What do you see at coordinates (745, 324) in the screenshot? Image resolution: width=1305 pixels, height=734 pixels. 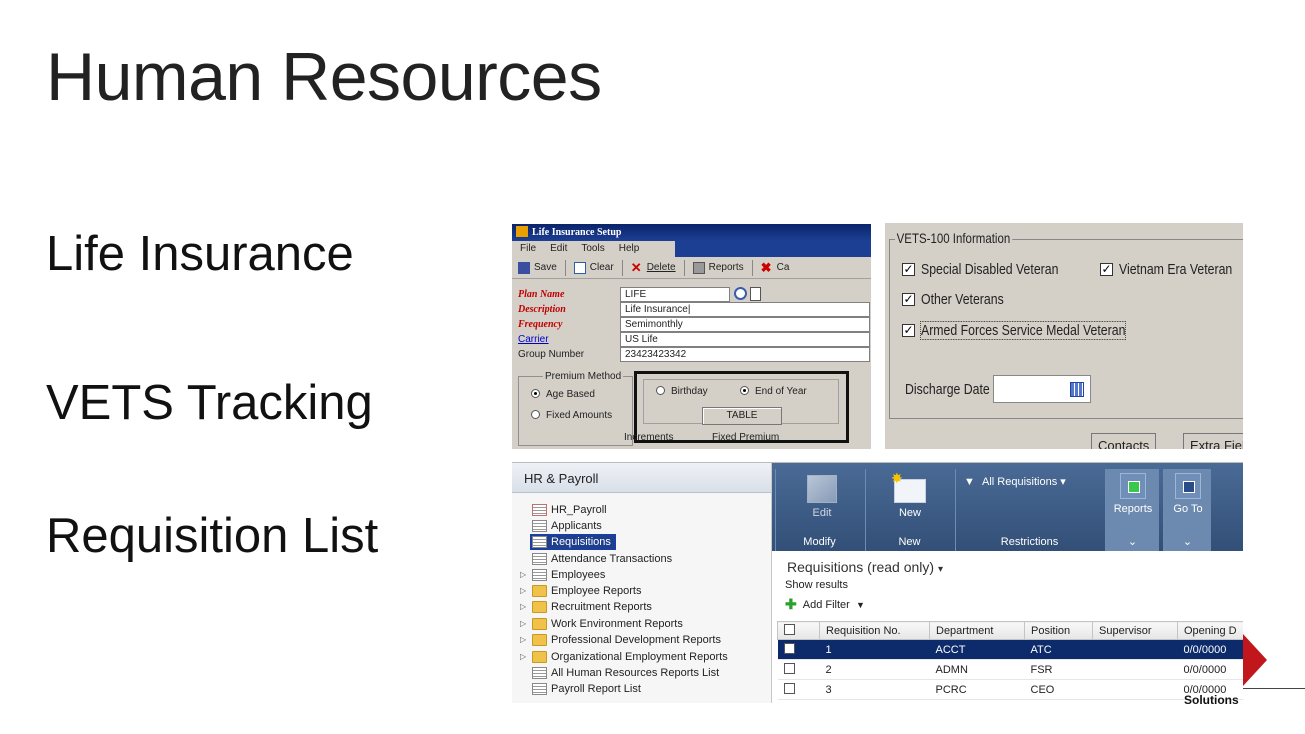 I see `frequency-field: Semimonthly` at bounding box center [745, 324].